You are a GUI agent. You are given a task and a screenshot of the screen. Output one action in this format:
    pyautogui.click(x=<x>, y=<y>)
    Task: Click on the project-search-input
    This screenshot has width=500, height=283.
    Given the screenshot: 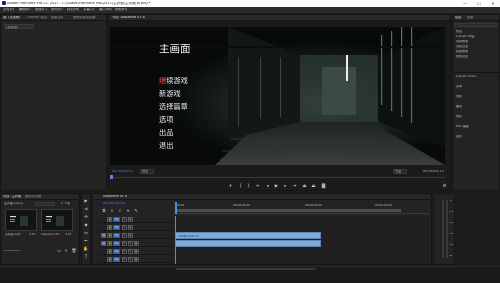 What is the action you would take?
    pyautogui.click(x=45, y=204)
    